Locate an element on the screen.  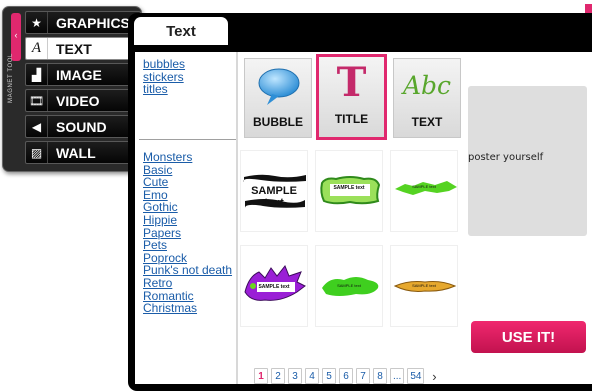
wall-icon: ▨ is located at coordinates (37, 152).